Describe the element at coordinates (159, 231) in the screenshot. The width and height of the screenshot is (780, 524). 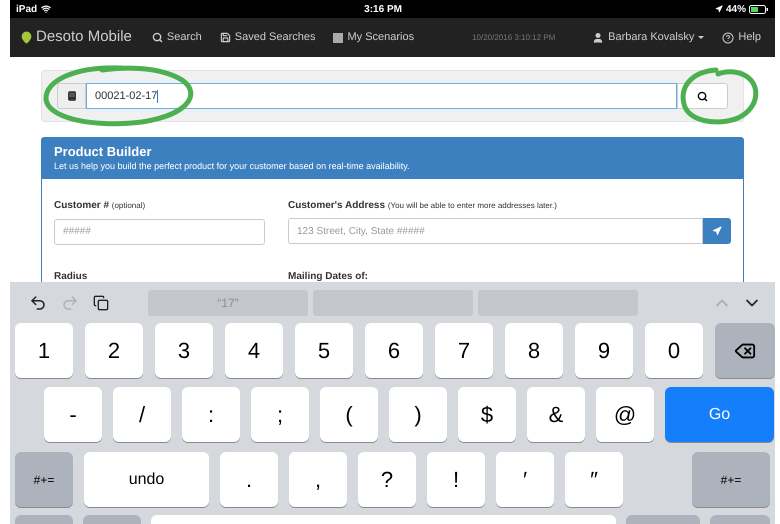
I see `customer-number-field: #####` at that location.